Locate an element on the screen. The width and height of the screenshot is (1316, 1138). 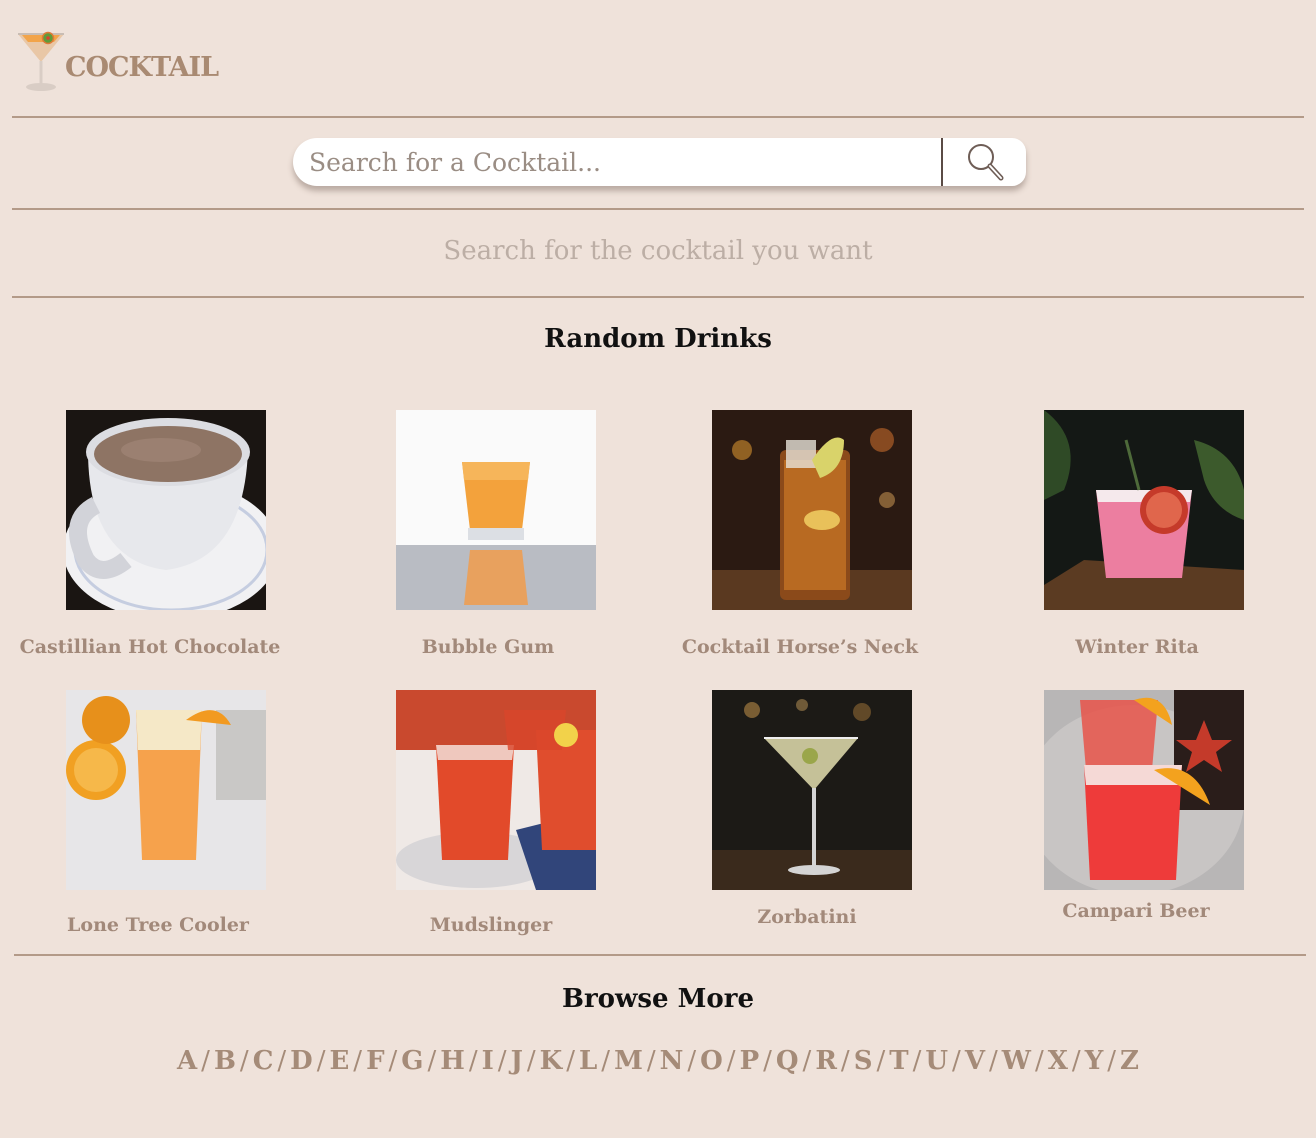
drink-photo-lone-tree-cooler is located at coordinates (166, 790).